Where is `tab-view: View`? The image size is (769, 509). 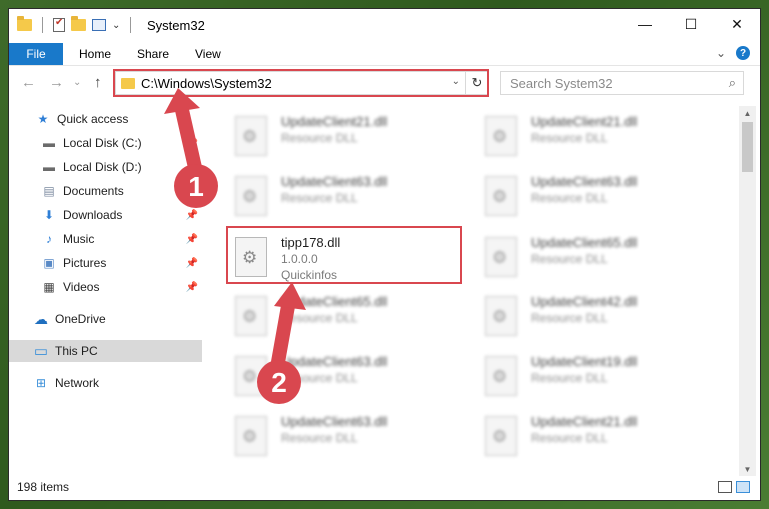 tab-view: View is located at coordinates (208, 54).